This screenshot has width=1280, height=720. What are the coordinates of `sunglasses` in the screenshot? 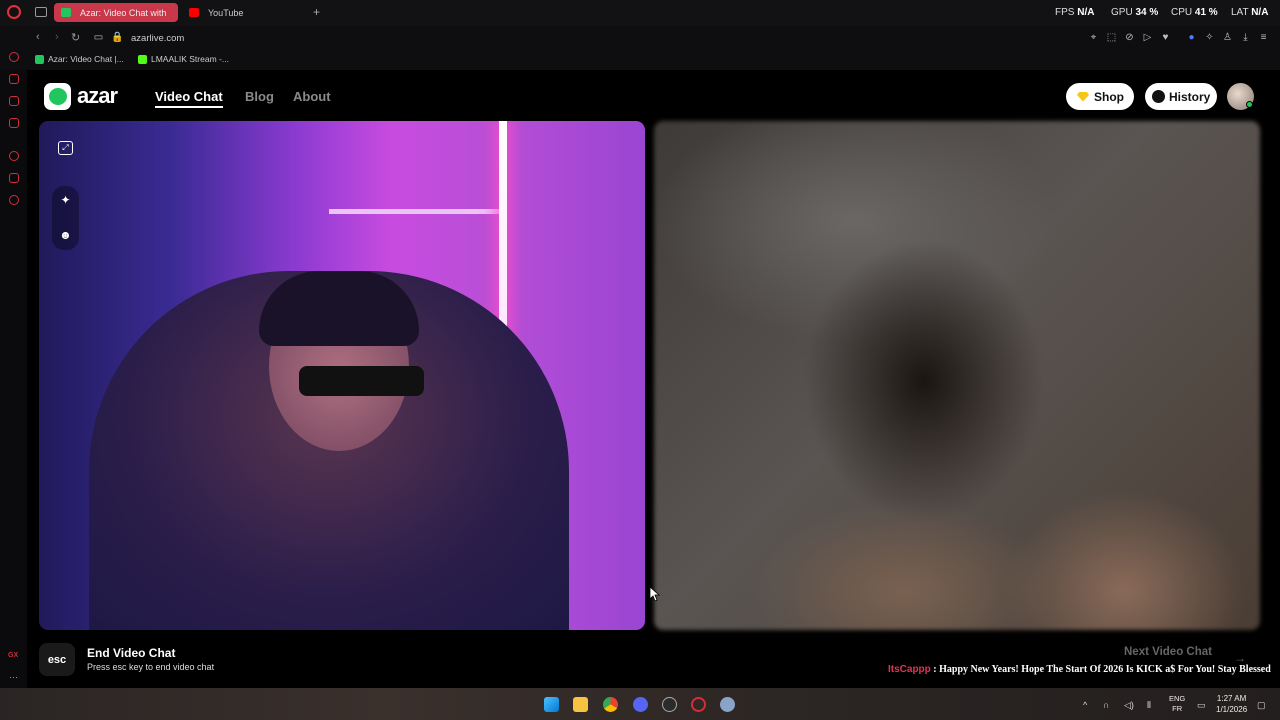 It's located at (361, 381).